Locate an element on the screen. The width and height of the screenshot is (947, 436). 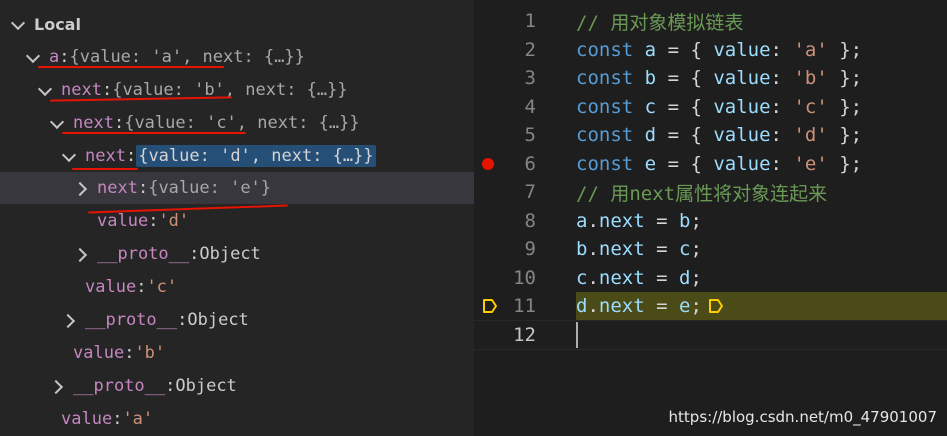
variable-row-next-d: next: {value: 'd', next: {…}} is located at coordinates (237, 156).